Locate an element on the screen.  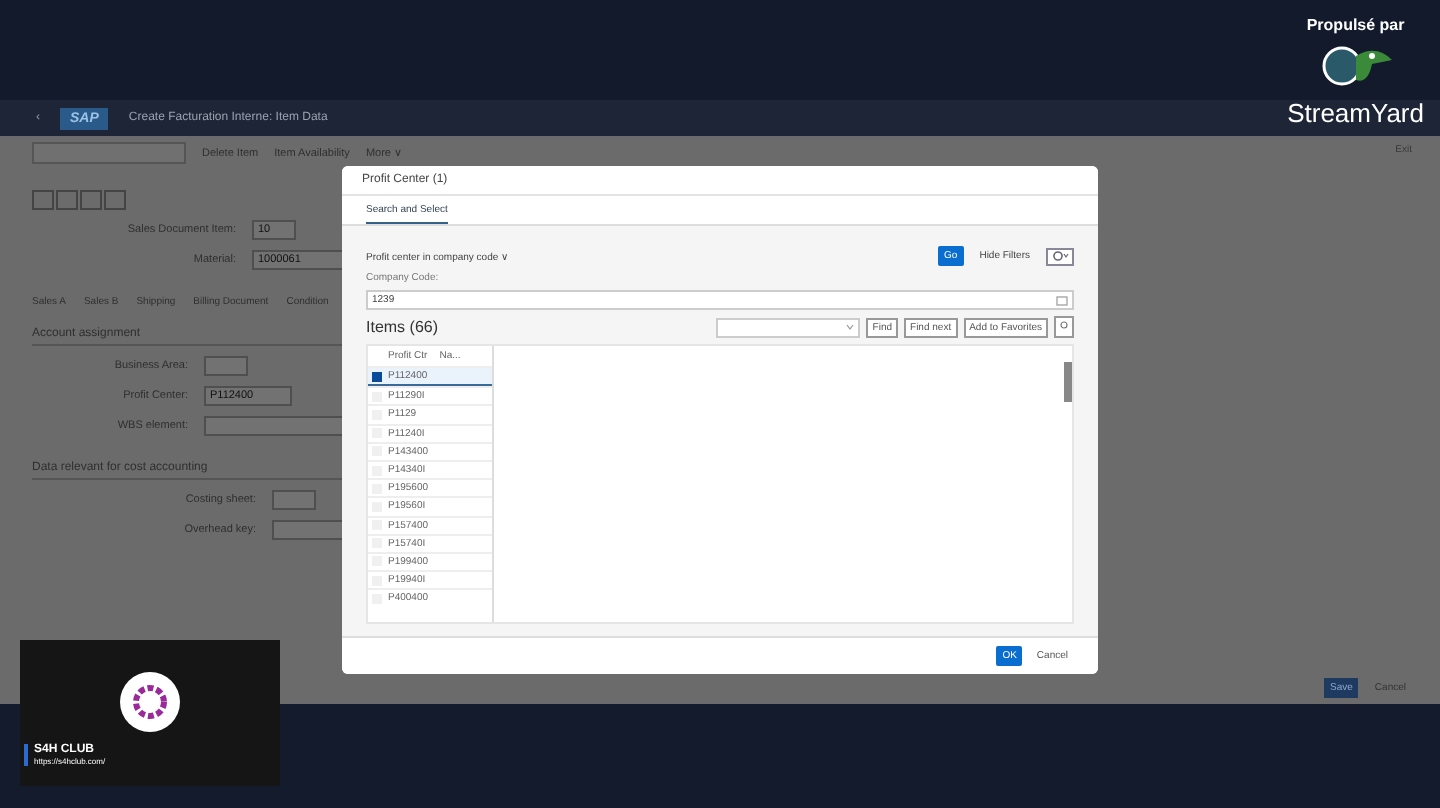
caption: Propulsé par is located at coordinates (1355, 25).